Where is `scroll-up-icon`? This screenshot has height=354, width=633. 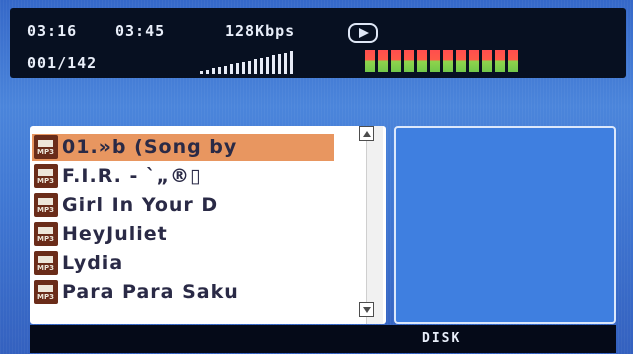
scroll-up-icon is located at coordinates (366, 133).